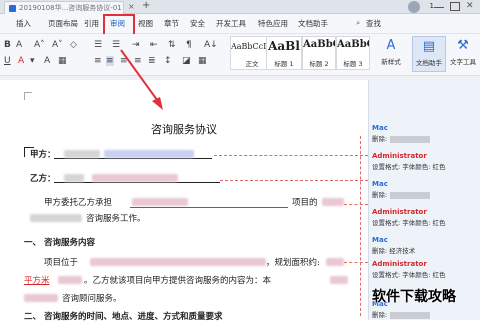 The image size is (480, 322). I want to click on menu-search: 查找, so click(373, 23).